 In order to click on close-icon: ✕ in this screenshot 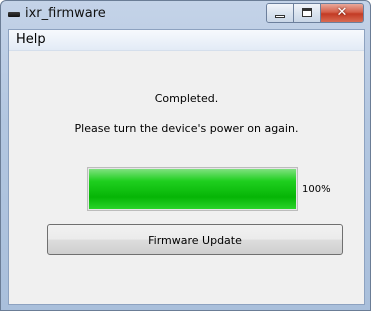, I will do `click(342, 12)`.